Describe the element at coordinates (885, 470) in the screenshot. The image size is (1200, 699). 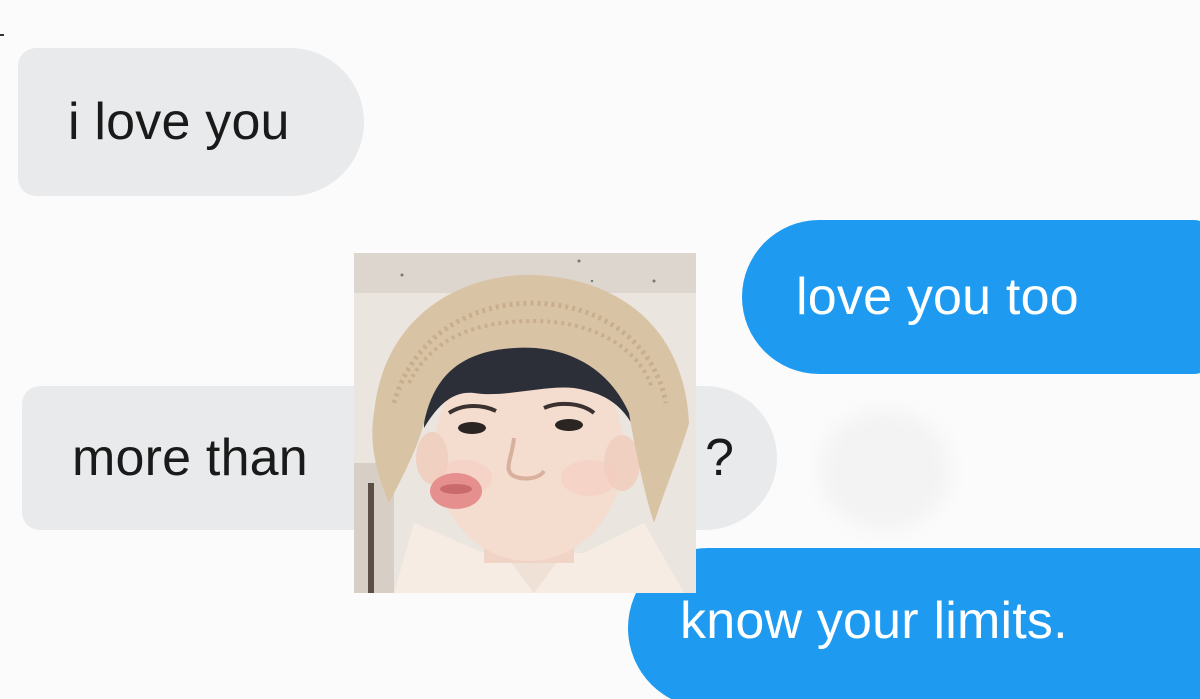
I see `faint-ghost-shape` at that location.